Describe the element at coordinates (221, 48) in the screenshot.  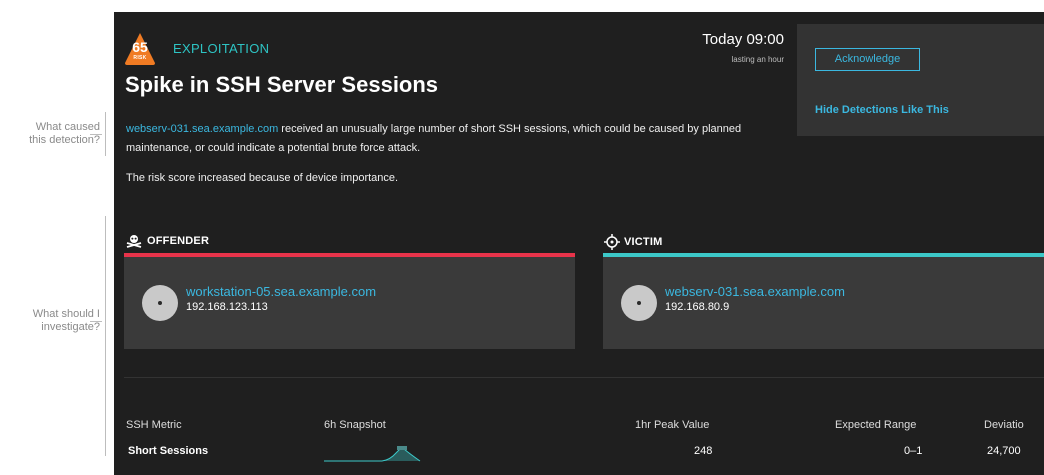
I see `detection-category: EXPLOITATION` at that location.